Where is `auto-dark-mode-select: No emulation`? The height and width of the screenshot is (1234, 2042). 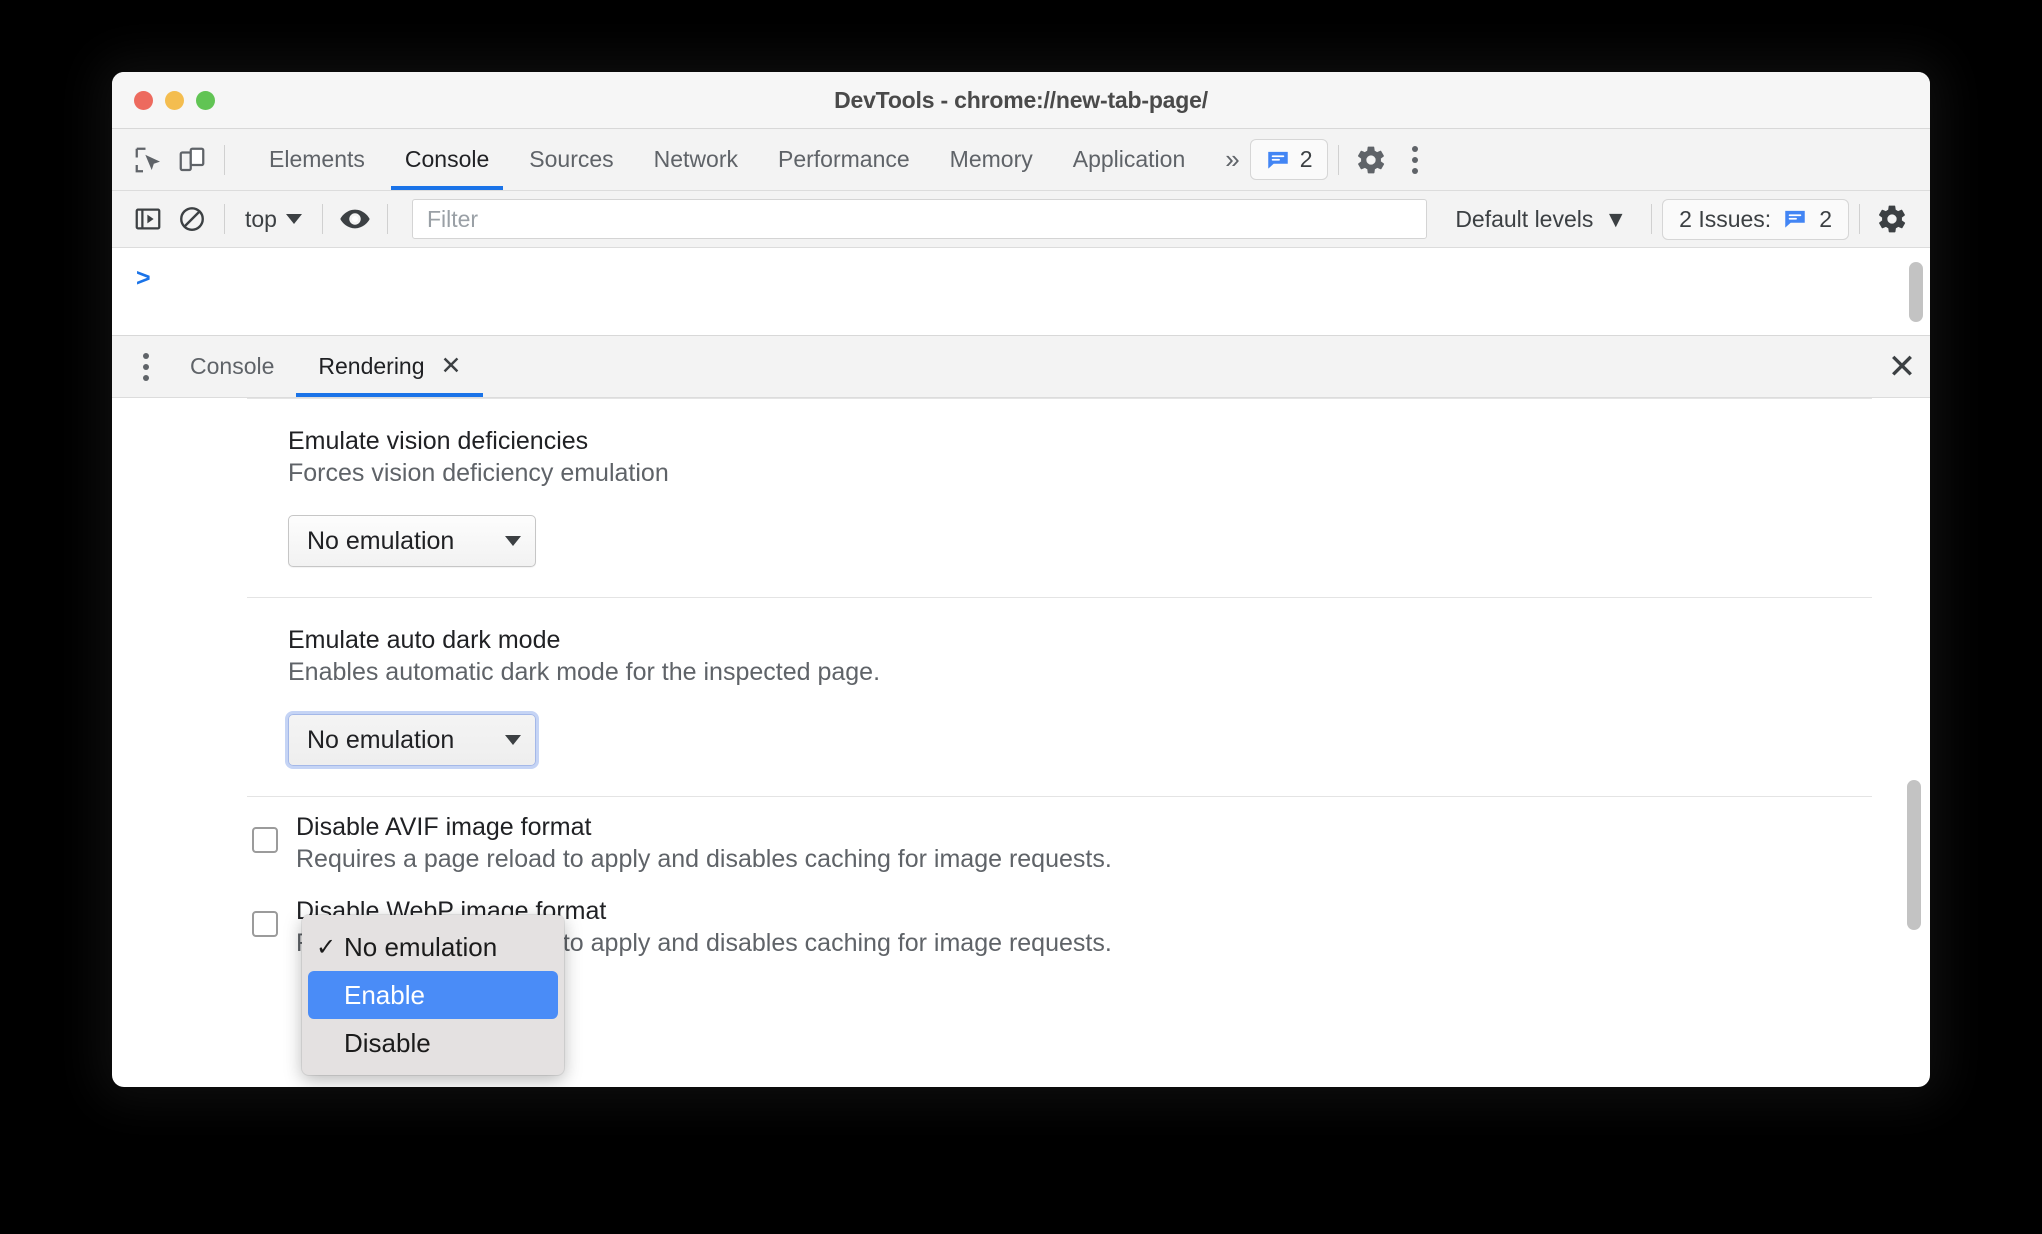
auto-dark-mode-select: No emulation is located at coordinates (412, 740).